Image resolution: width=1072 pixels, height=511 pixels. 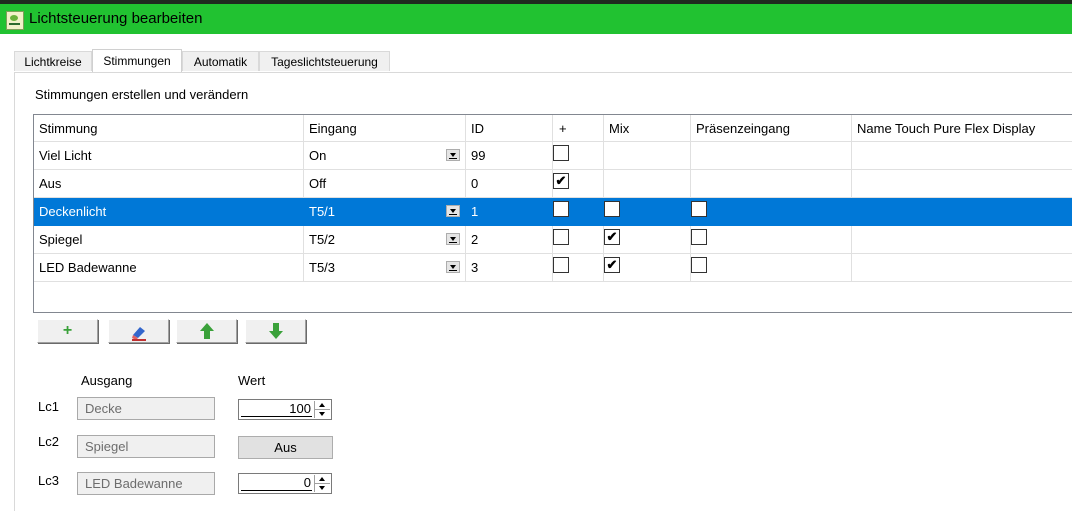 I want to click on cell-eingang: Off, so click(x=385, y=184).